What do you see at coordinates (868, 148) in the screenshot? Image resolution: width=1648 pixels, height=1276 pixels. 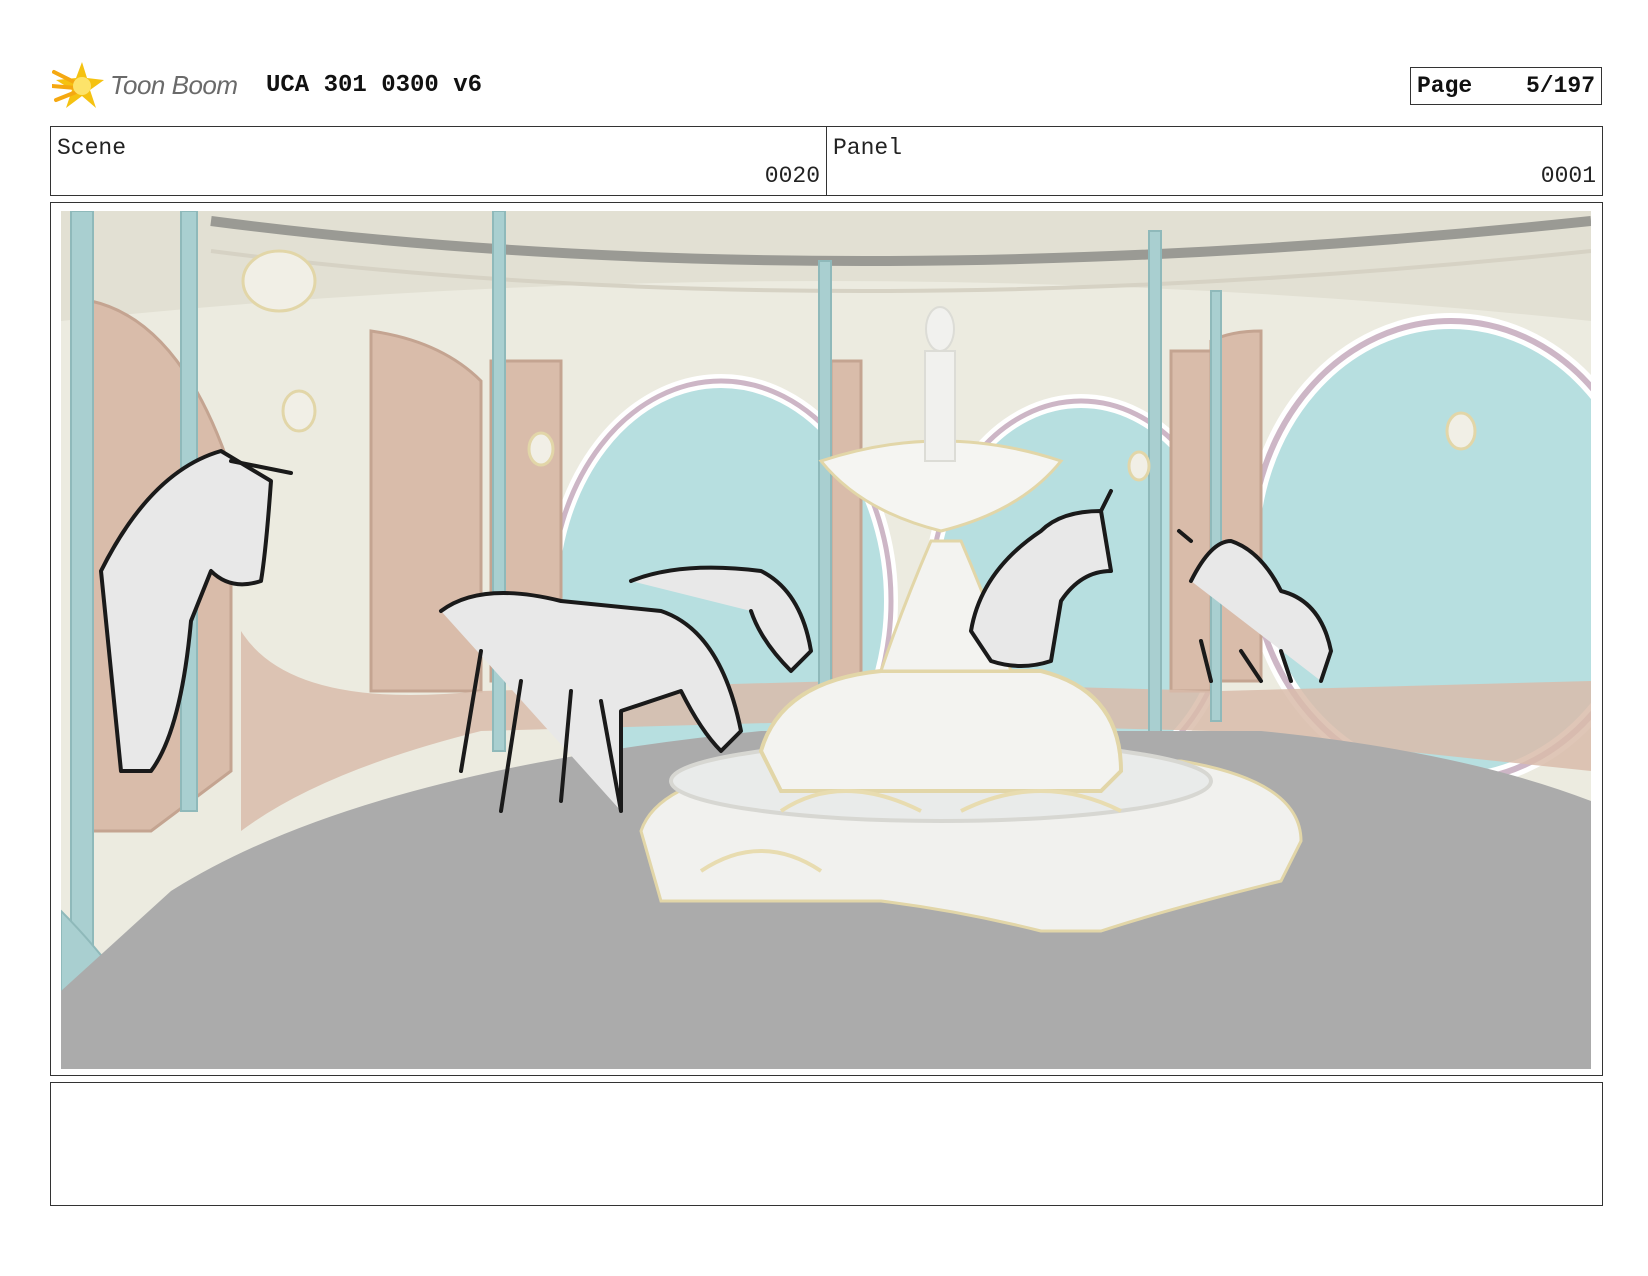 I see `panel-label: Panel` at bounding box center [868, 148].